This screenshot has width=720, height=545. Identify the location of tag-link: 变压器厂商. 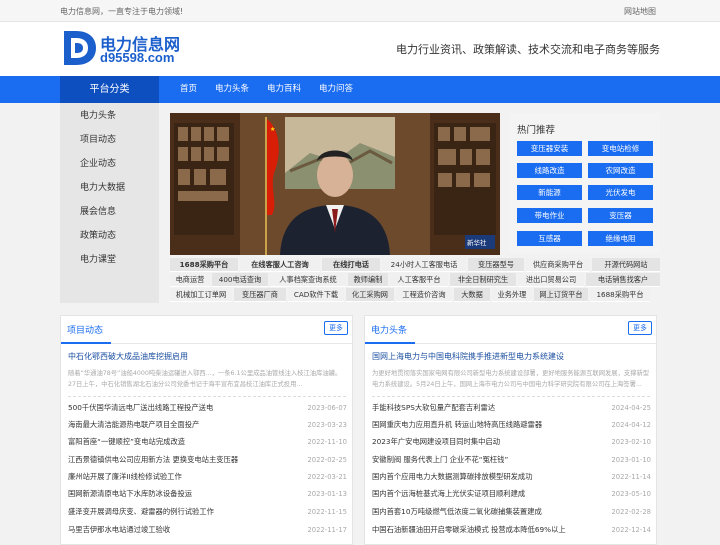
(260, 295).